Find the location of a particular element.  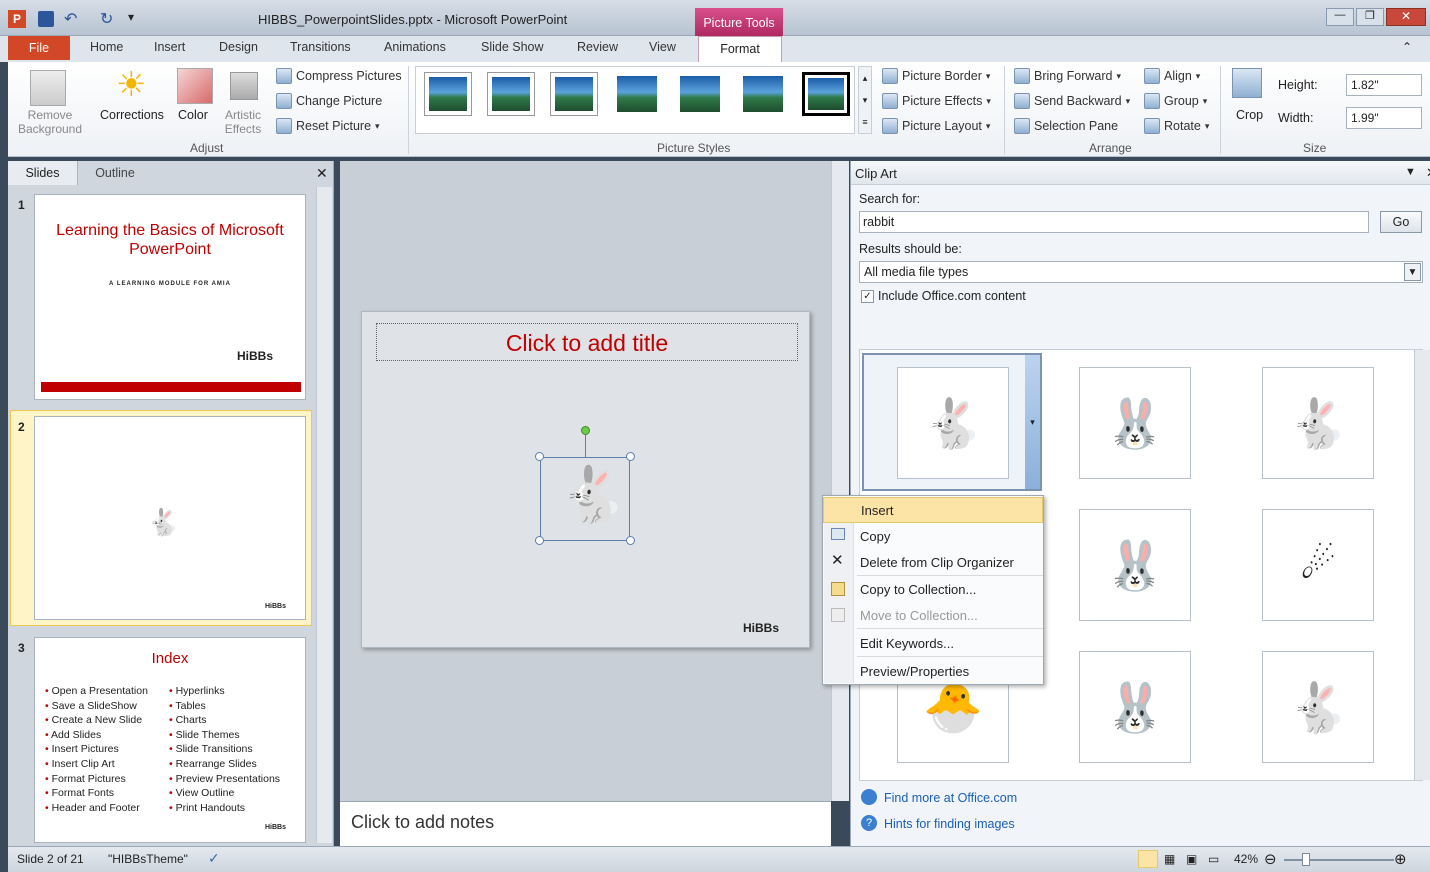

include-checkbox: ✓ is located at coordinates (867, 296).